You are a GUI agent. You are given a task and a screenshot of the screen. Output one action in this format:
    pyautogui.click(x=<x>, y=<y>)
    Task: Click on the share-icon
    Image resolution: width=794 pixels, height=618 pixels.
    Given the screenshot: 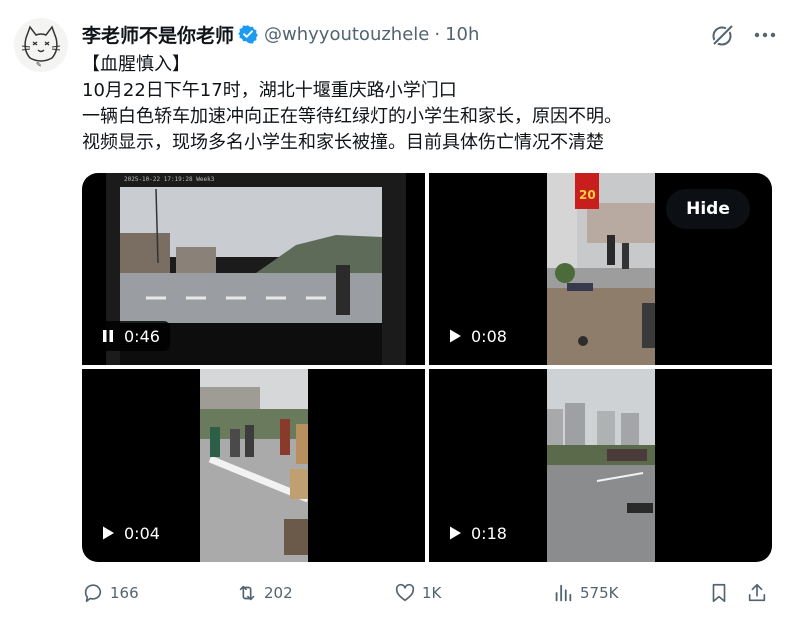 What is the action you would take?
    pyautogui.click(x=757, y=592)
    